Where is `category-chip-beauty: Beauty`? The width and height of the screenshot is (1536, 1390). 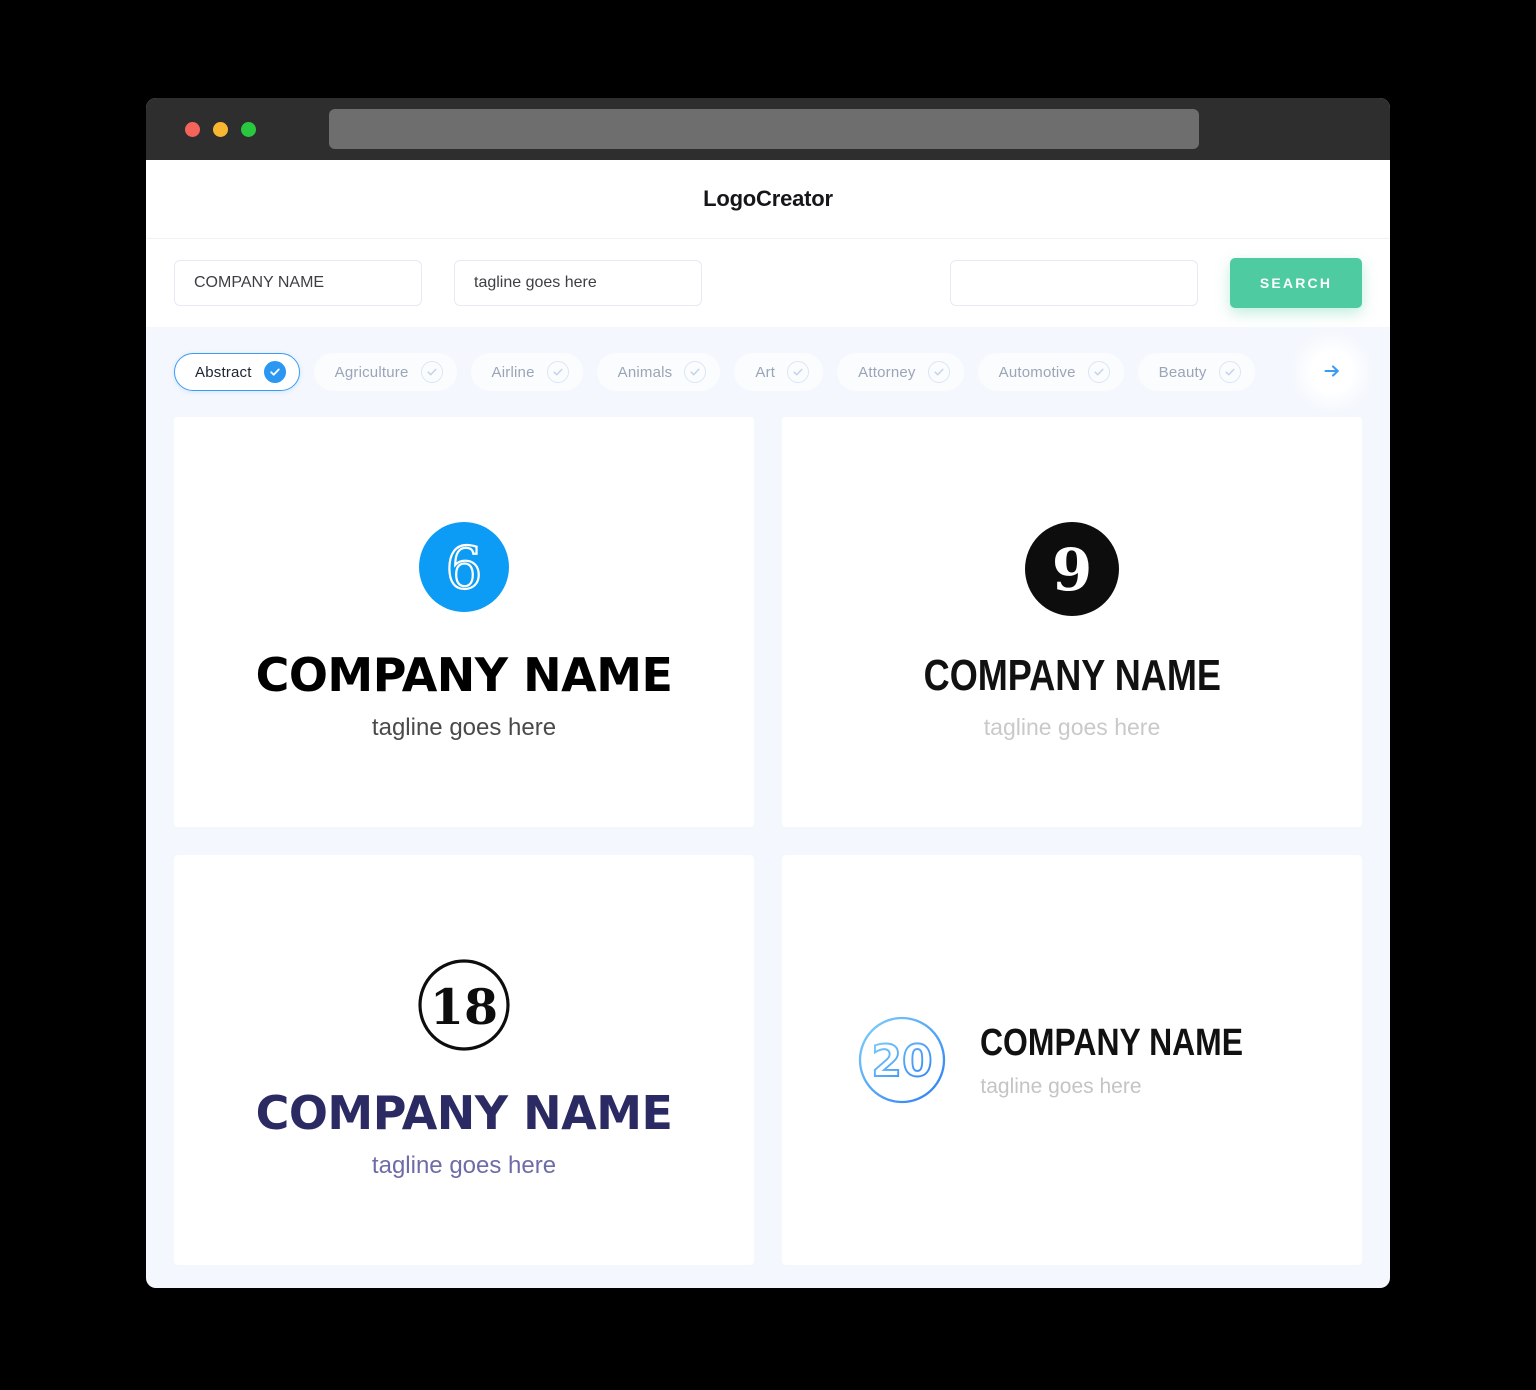
category-chip-beauty: Beauty is located at coordinates (1196, 372).